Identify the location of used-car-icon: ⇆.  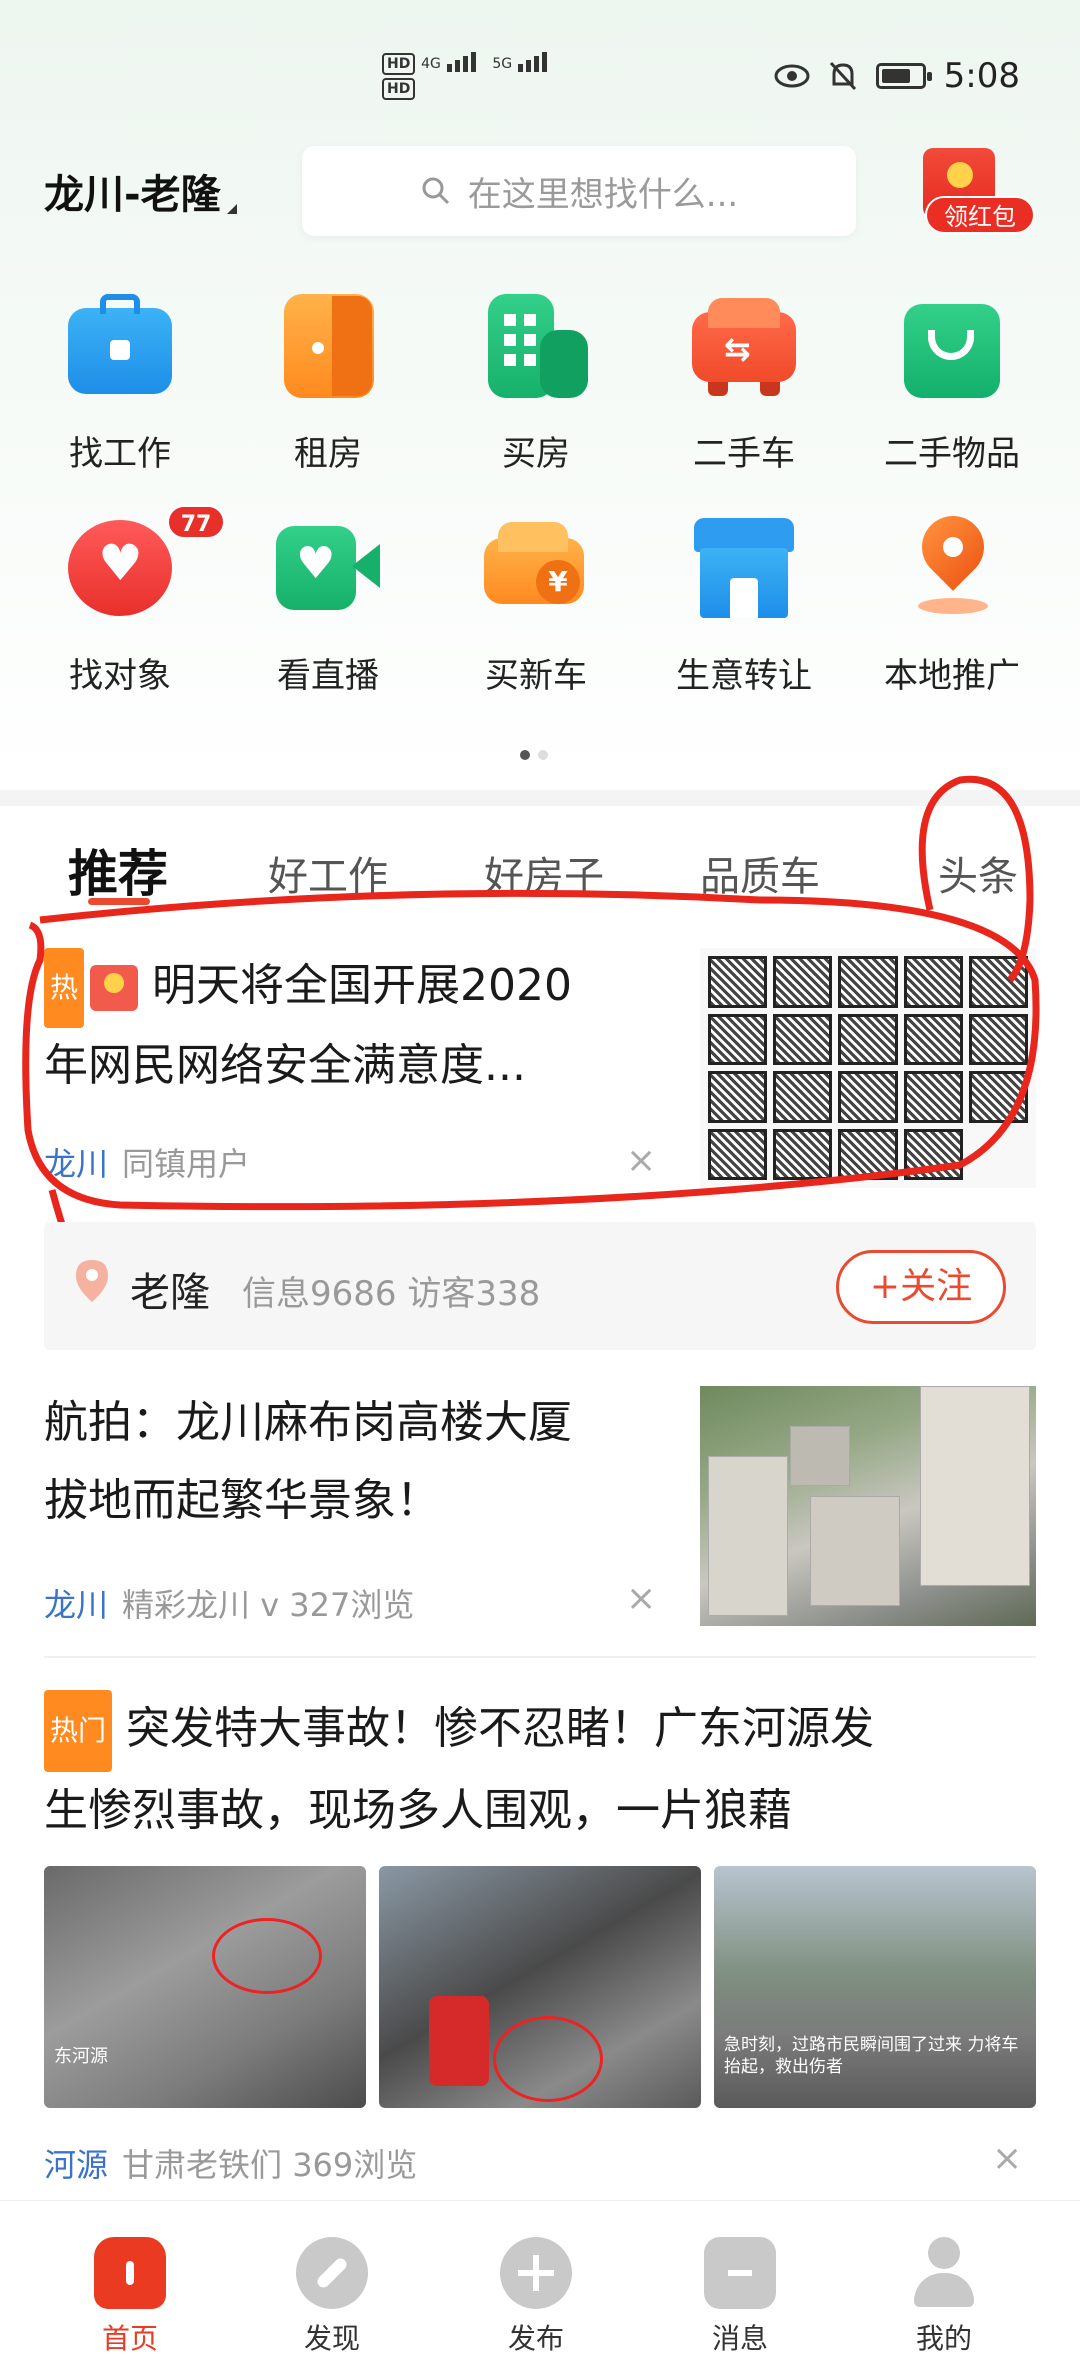
(744, 346).